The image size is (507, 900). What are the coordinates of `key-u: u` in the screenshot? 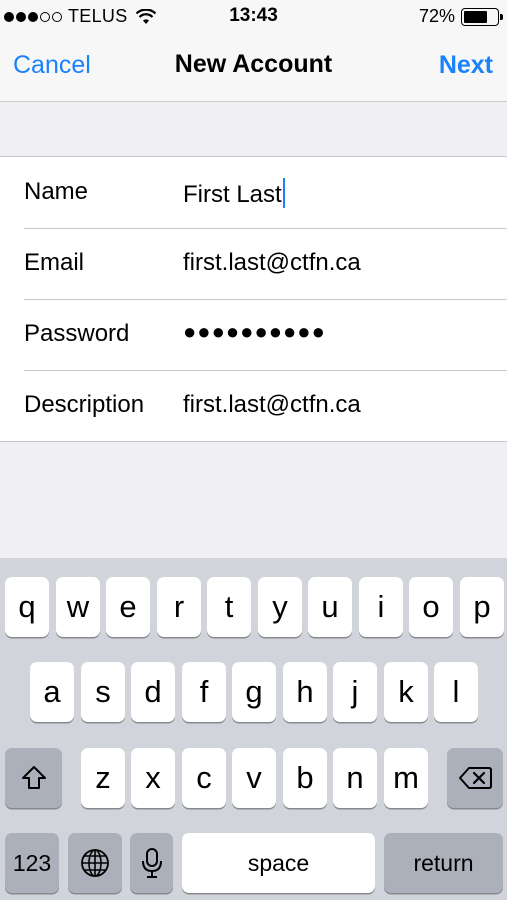 It's located at (330, 607).